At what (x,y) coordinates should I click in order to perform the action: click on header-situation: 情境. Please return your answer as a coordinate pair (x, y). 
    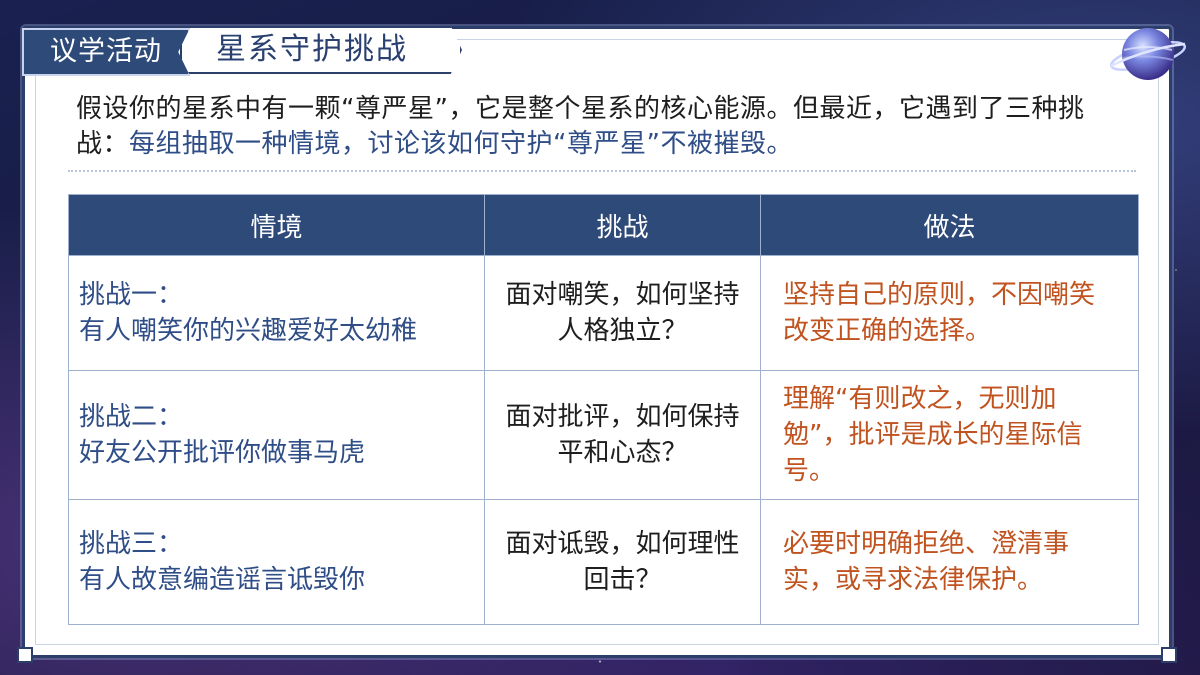
    Looking at the image, I should click on (276, 225).